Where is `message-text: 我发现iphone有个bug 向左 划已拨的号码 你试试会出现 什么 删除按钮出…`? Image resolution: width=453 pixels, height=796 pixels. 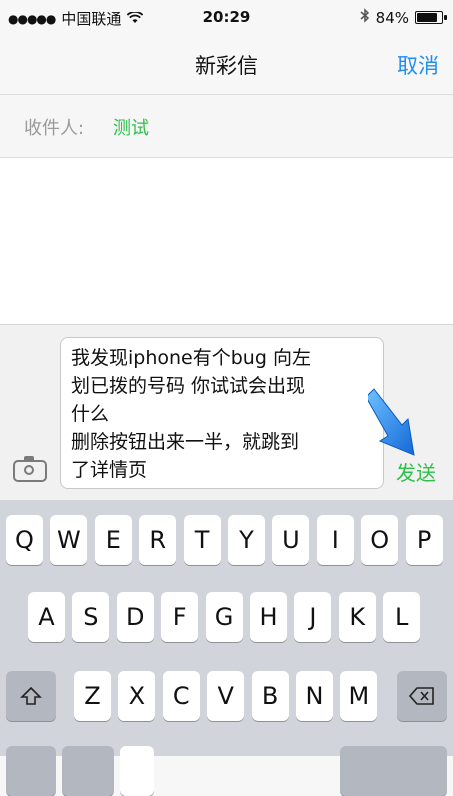
message-text: 我发现iphone有个bug 向左 划已拨的号码 你试试会出现 什么 删除按钮出… is located at coordinates (191, 414).